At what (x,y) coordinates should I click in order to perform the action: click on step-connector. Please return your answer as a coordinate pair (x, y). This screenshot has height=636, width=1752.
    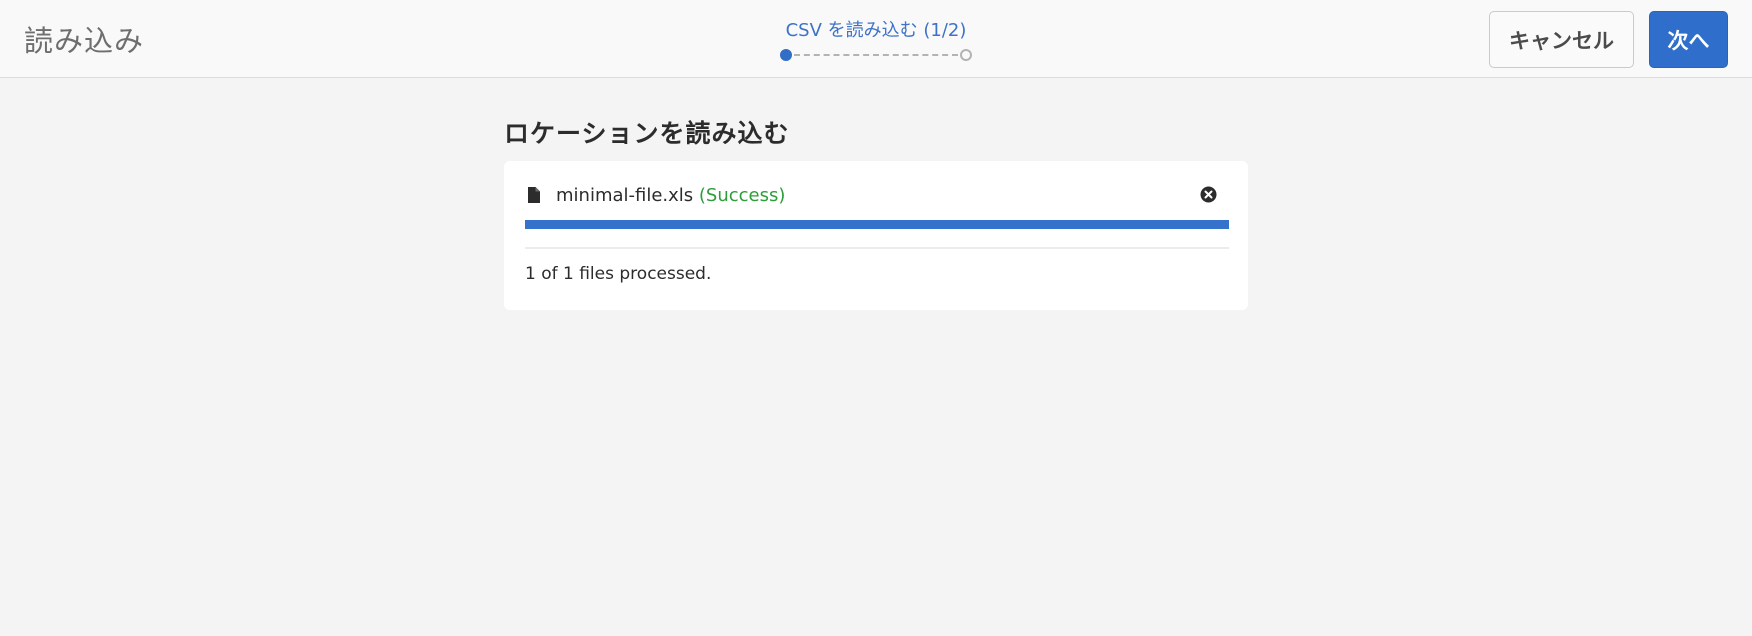
    Looking at the image, I should click on (876, 55).